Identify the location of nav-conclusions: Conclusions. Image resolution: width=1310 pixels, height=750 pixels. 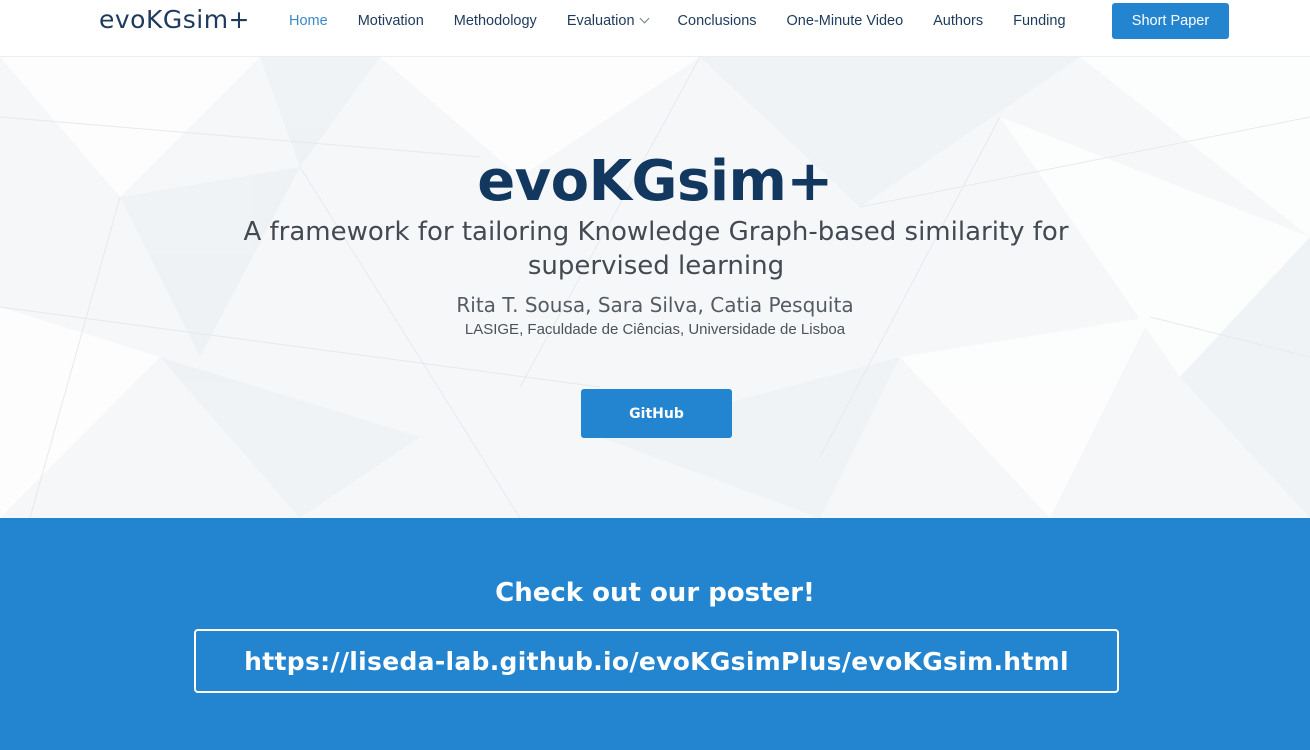
(717, 21).